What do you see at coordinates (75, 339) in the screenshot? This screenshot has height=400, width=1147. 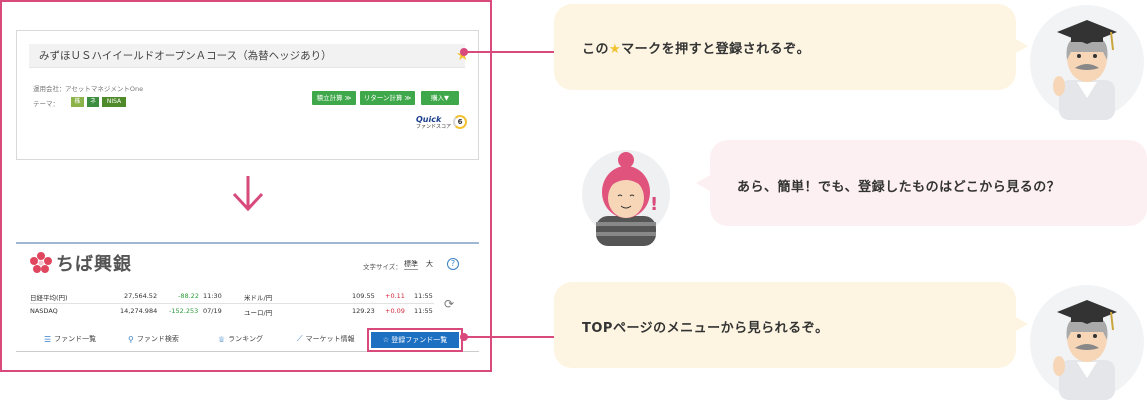 I see `nav-label: ファンド一覧` at bounding box center [75, 339].